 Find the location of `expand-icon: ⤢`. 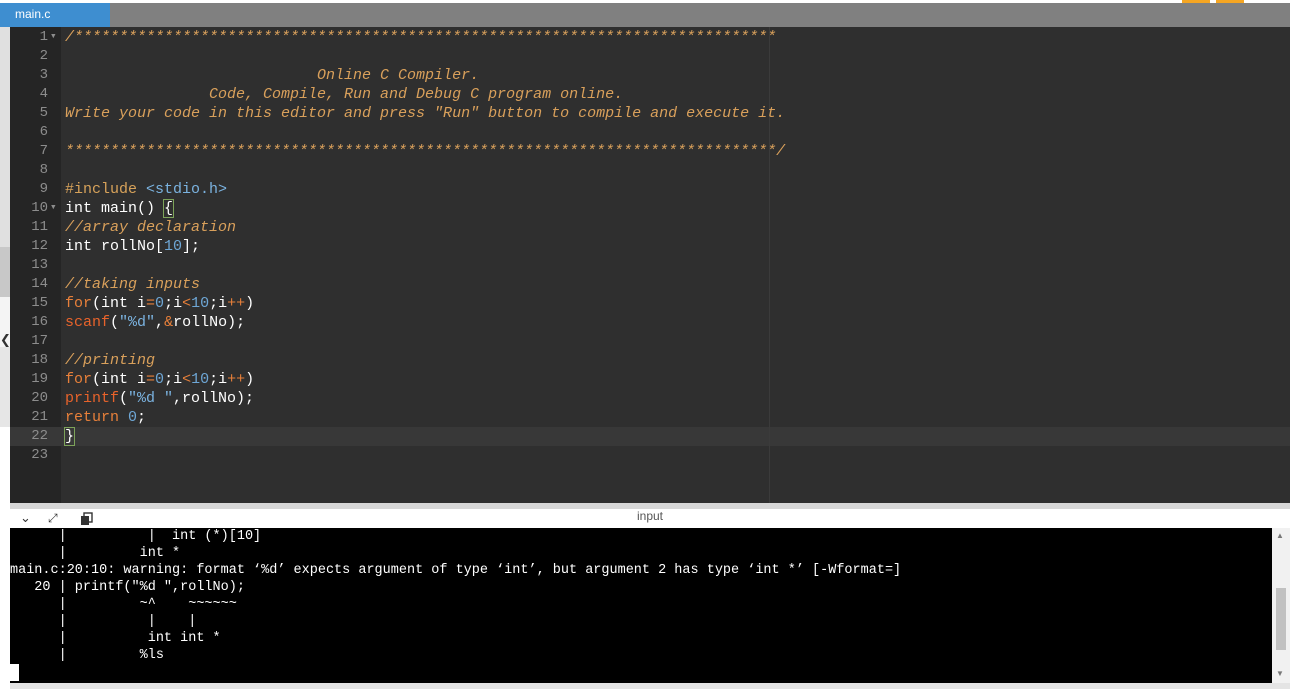

expand-icon: ⤢ is located at coordinates (53, 518).